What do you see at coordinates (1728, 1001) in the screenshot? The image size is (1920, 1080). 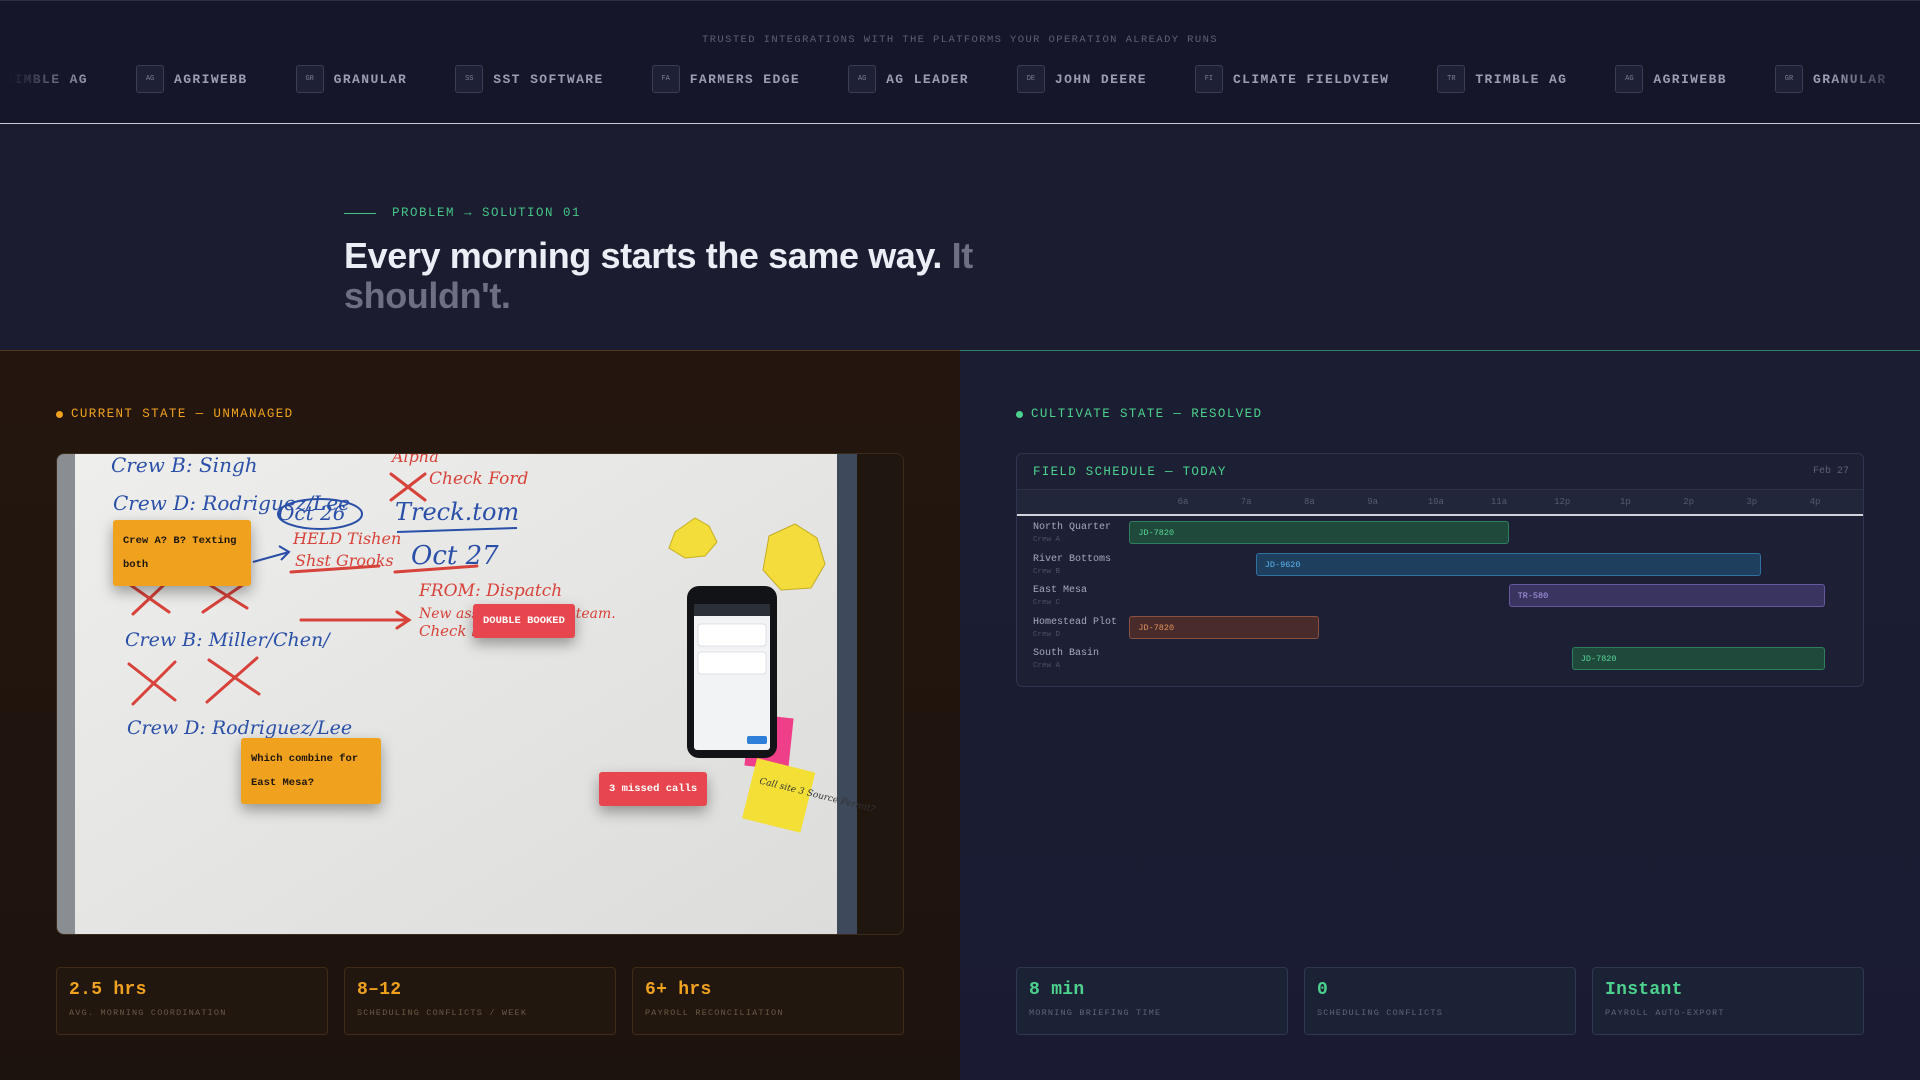 I see `stat-card-payroll-export: Instant PAYROLL AUTO-EXPORT` at bounding box center [1728, 1001].